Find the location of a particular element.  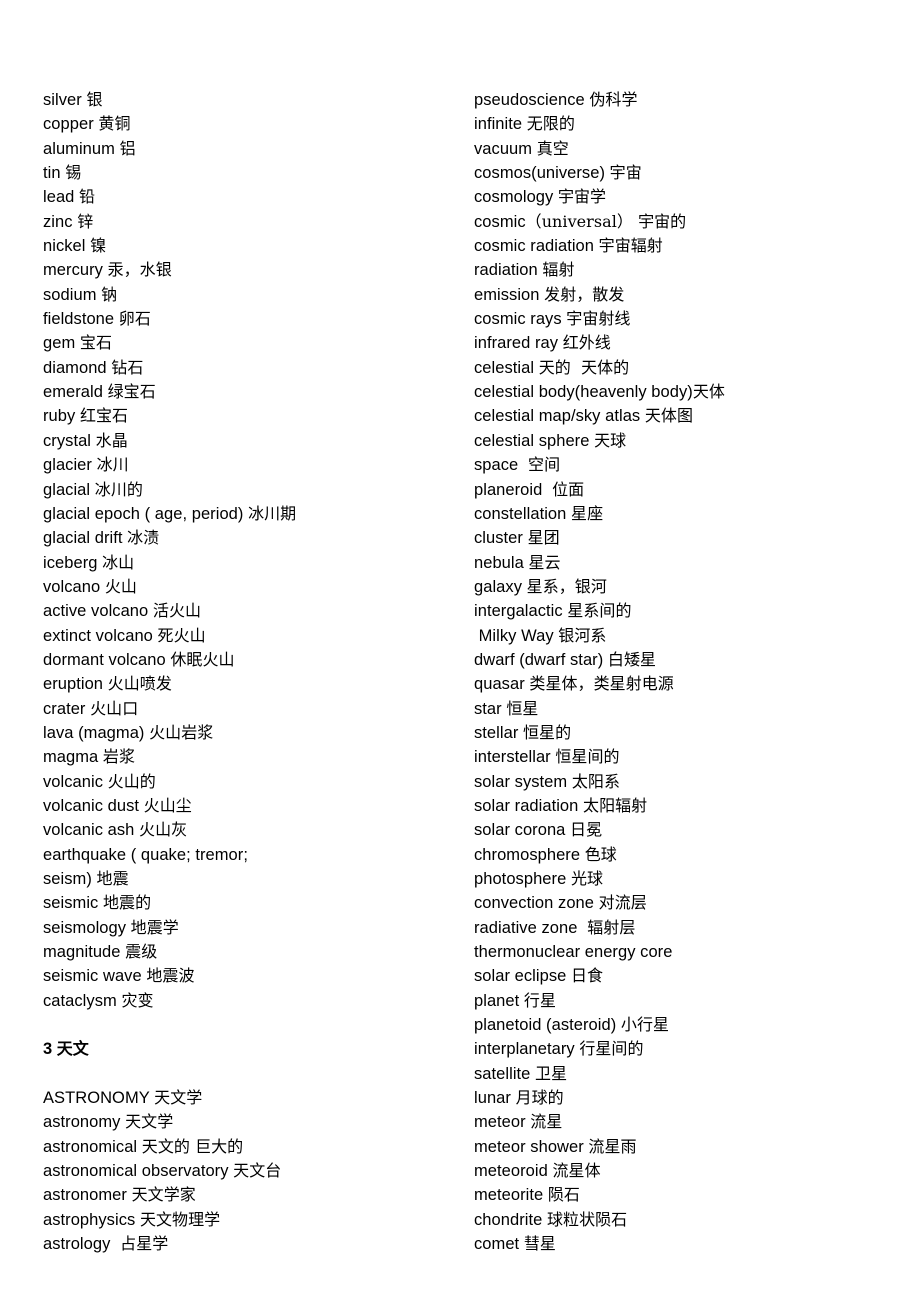

vocab-term-en: volcanic ash is located at coordinates (91, 830).